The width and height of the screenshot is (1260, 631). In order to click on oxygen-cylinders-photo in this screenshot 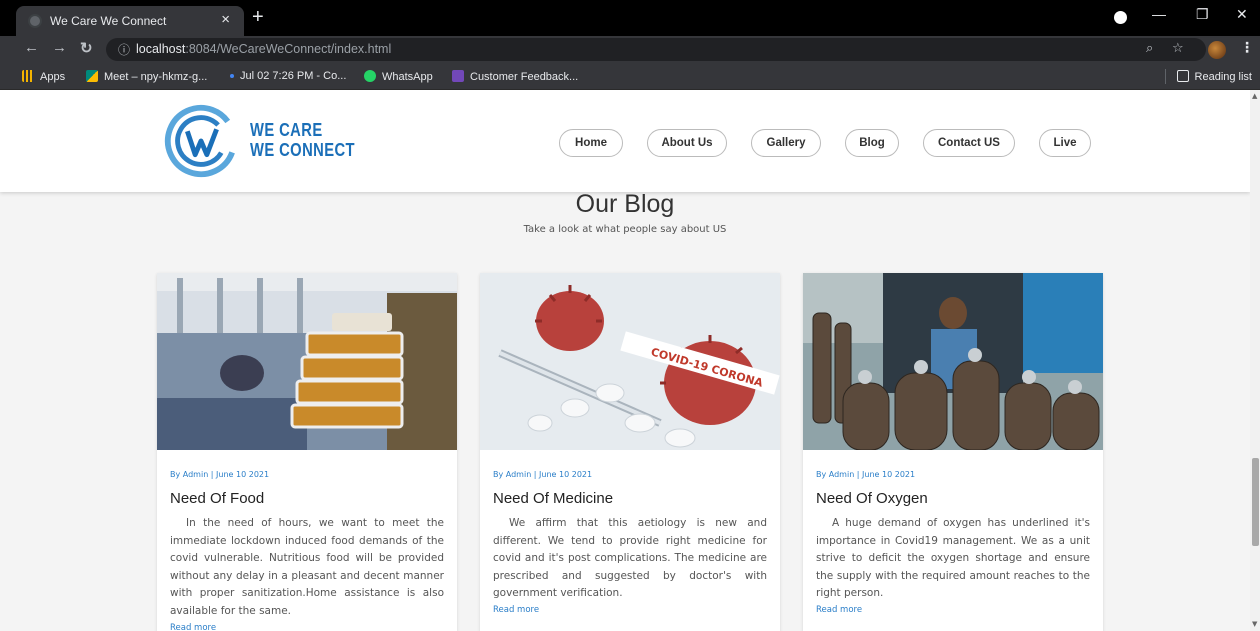, I will do `click(953, 361)`.